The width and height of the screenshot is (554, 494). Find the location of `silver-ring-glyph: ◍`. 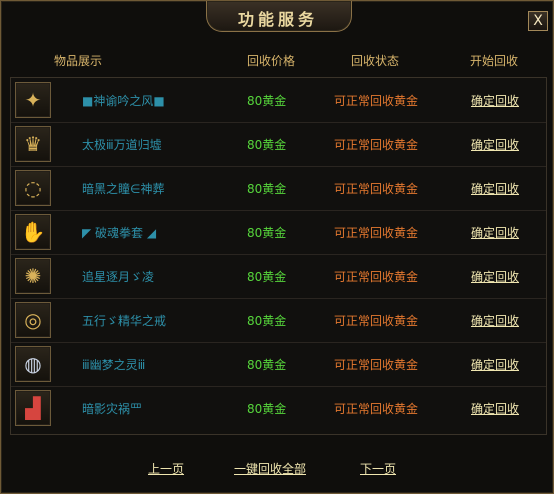

silver-ring-glyph: ◍ is located at coordinates (33, 364).